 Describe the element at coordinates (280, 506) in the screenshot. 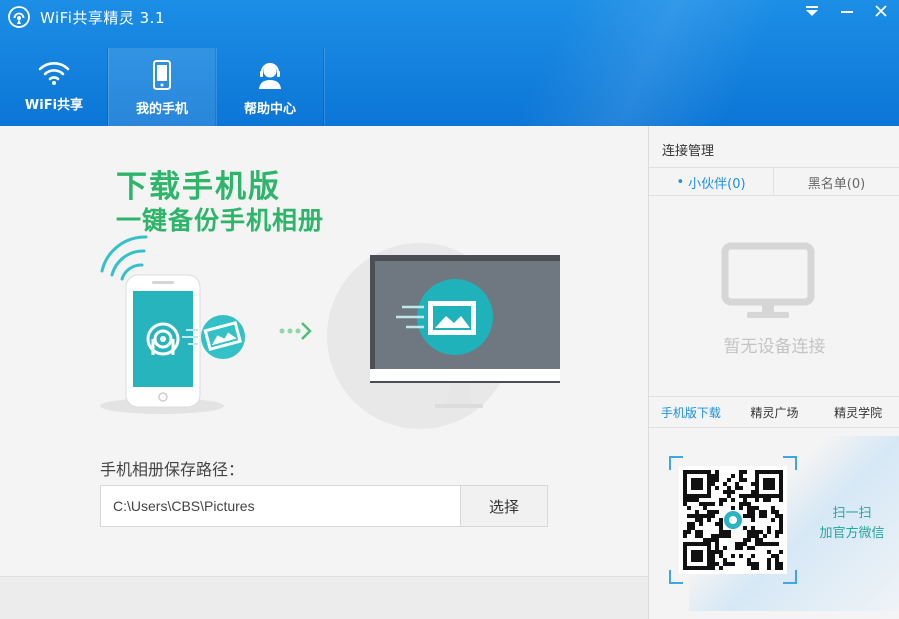

I see `save-path-input: C:\Users\CBS\Pictures` at that location.